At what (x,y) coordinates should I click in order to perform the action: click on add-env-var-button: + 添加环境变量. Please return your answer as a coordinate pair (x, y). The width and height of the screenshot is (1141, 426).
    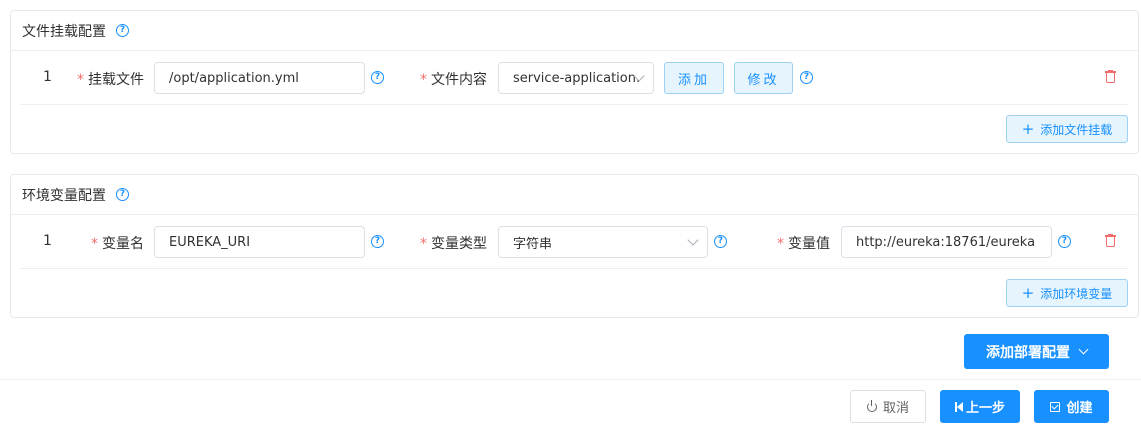
    Looking at the image, I should click on (1067, 293).